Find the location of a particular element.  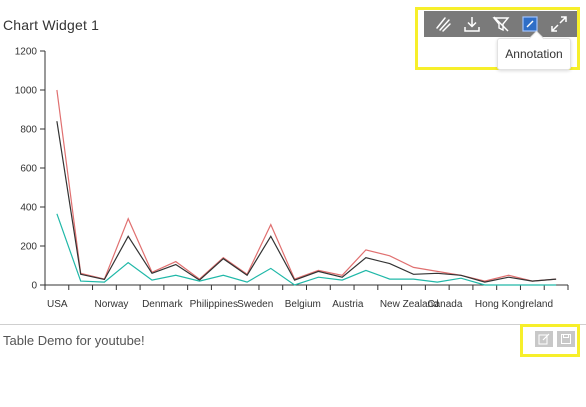

edit-table-button is located at coordinates (544, 339).